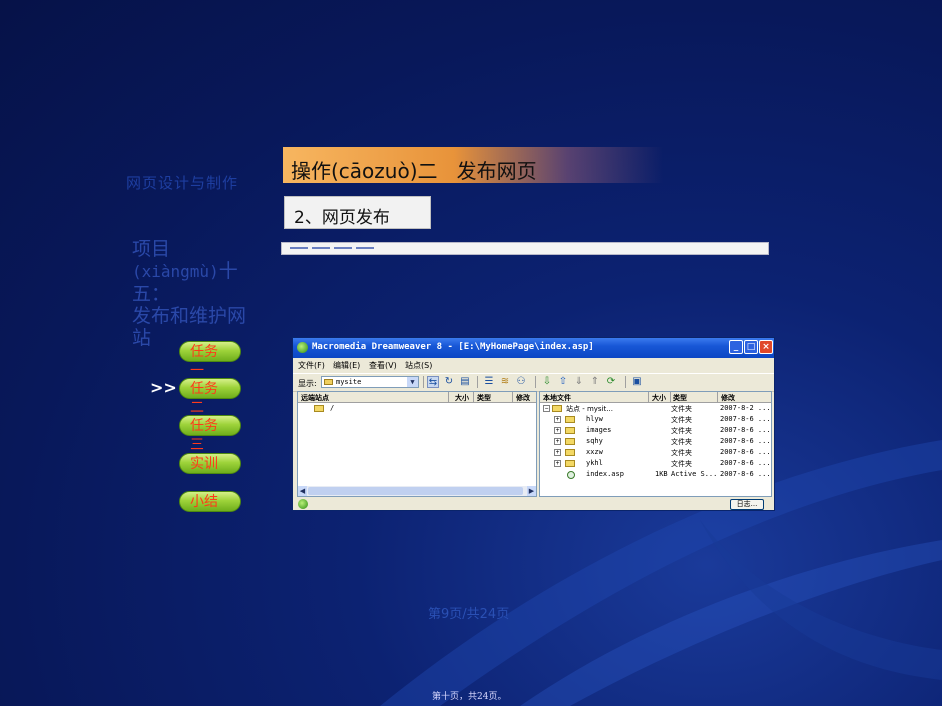  Describe the element at coordinates (175, 271) in the screenshot. I see `project-pinyin: (xiàngmù)` at that location.